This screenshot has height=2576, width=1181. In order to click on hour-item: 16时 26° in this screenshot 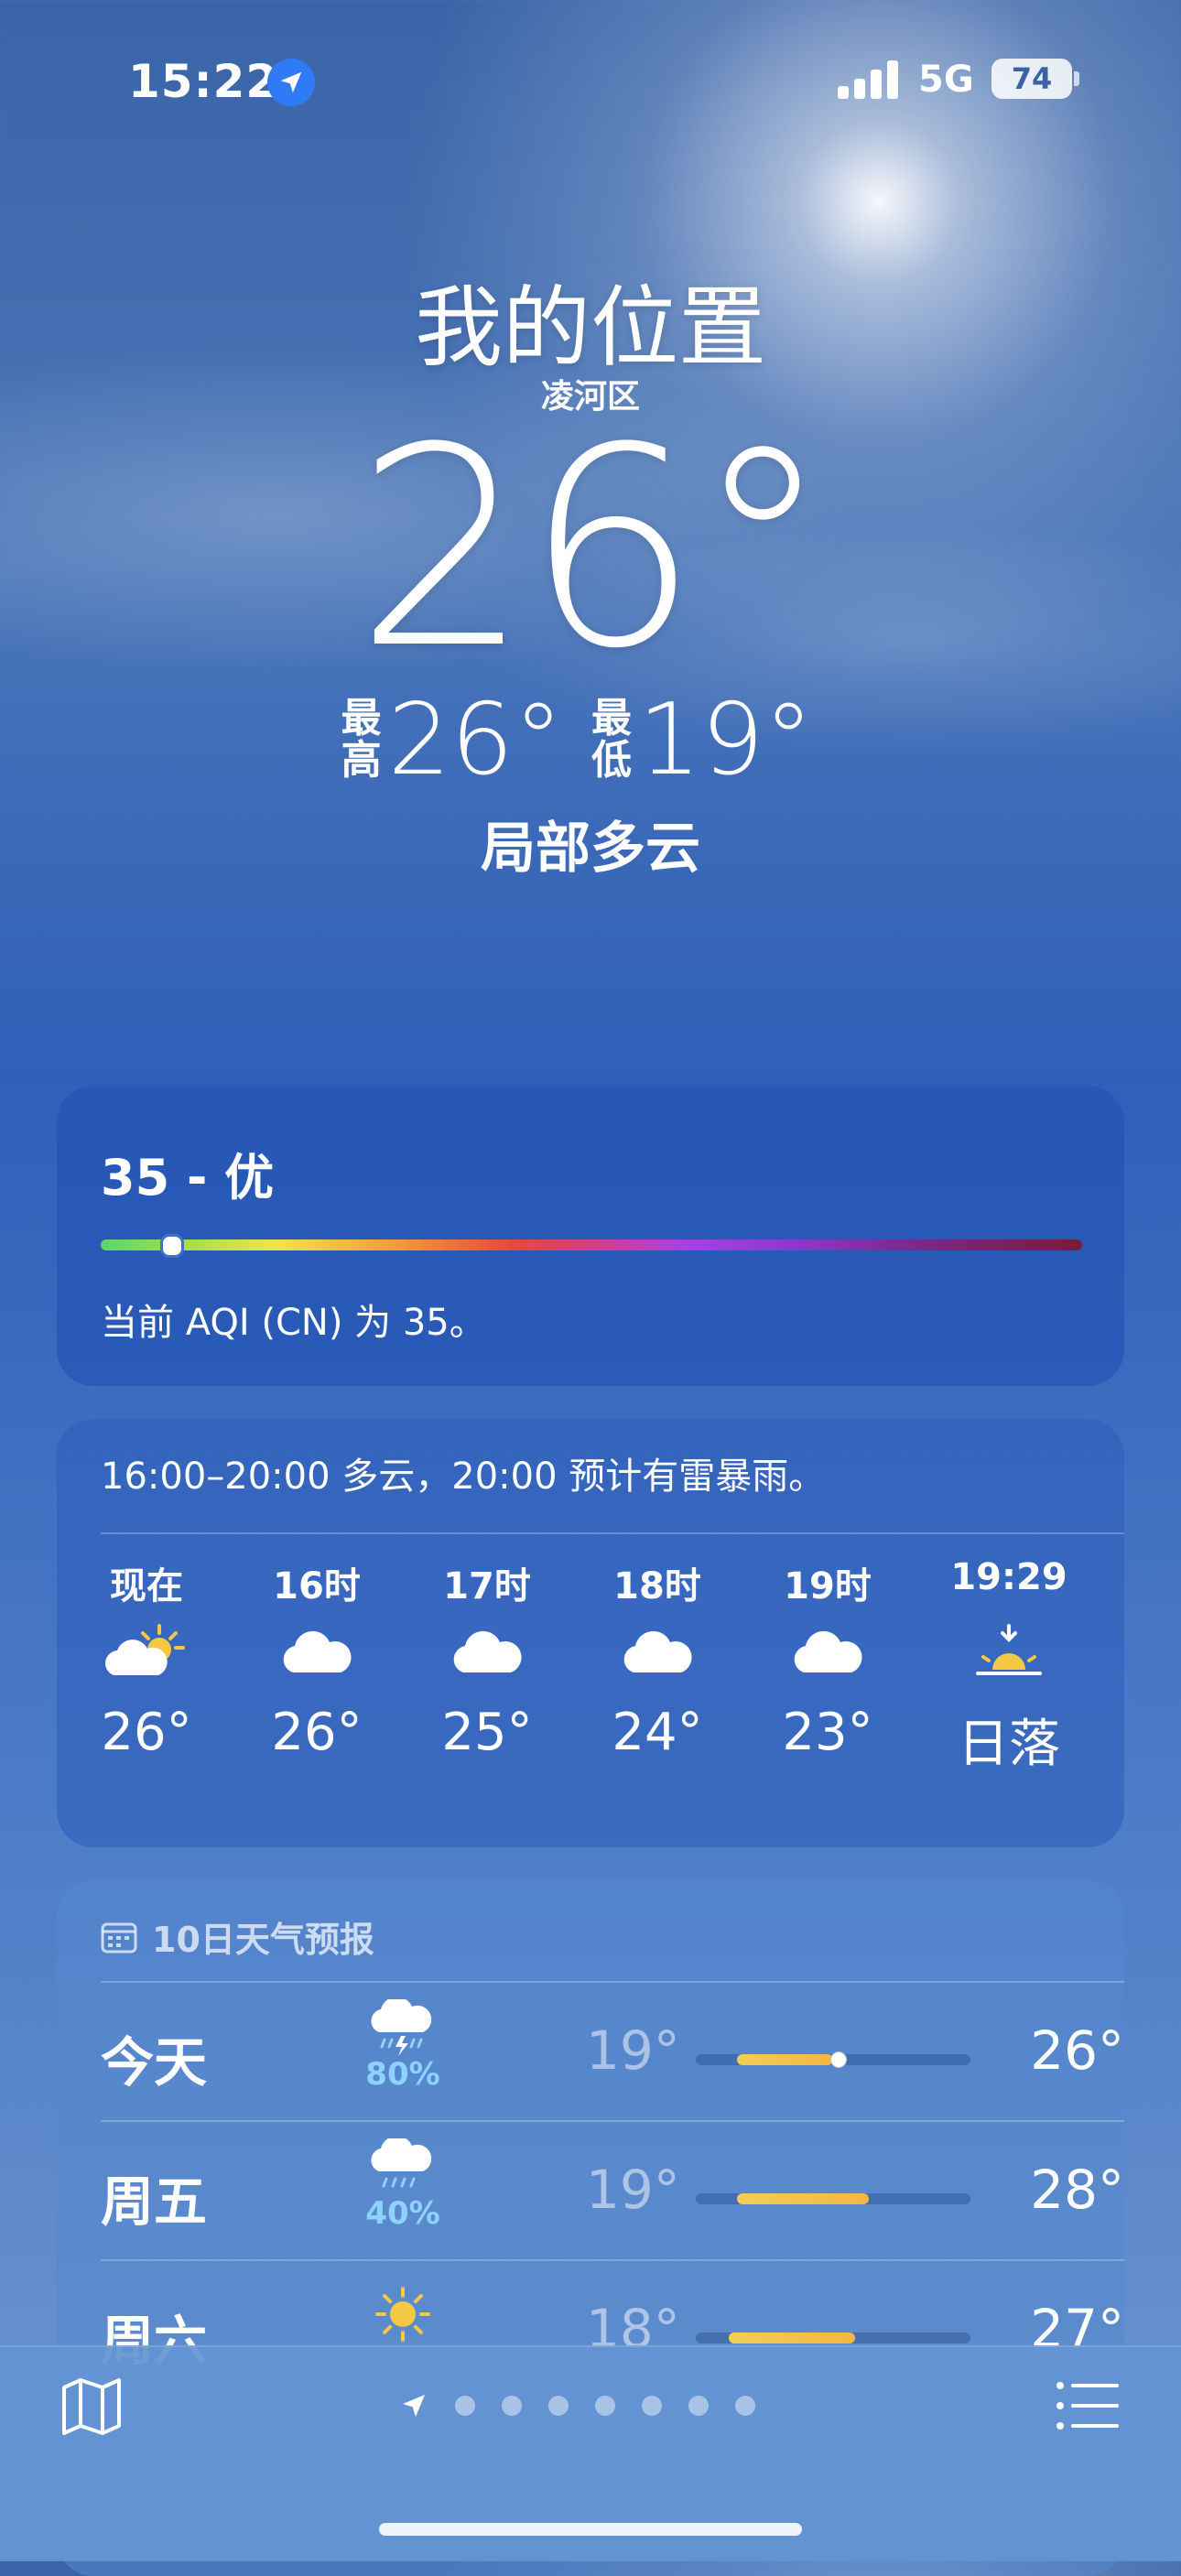, I will do `click(317, 1659)`.